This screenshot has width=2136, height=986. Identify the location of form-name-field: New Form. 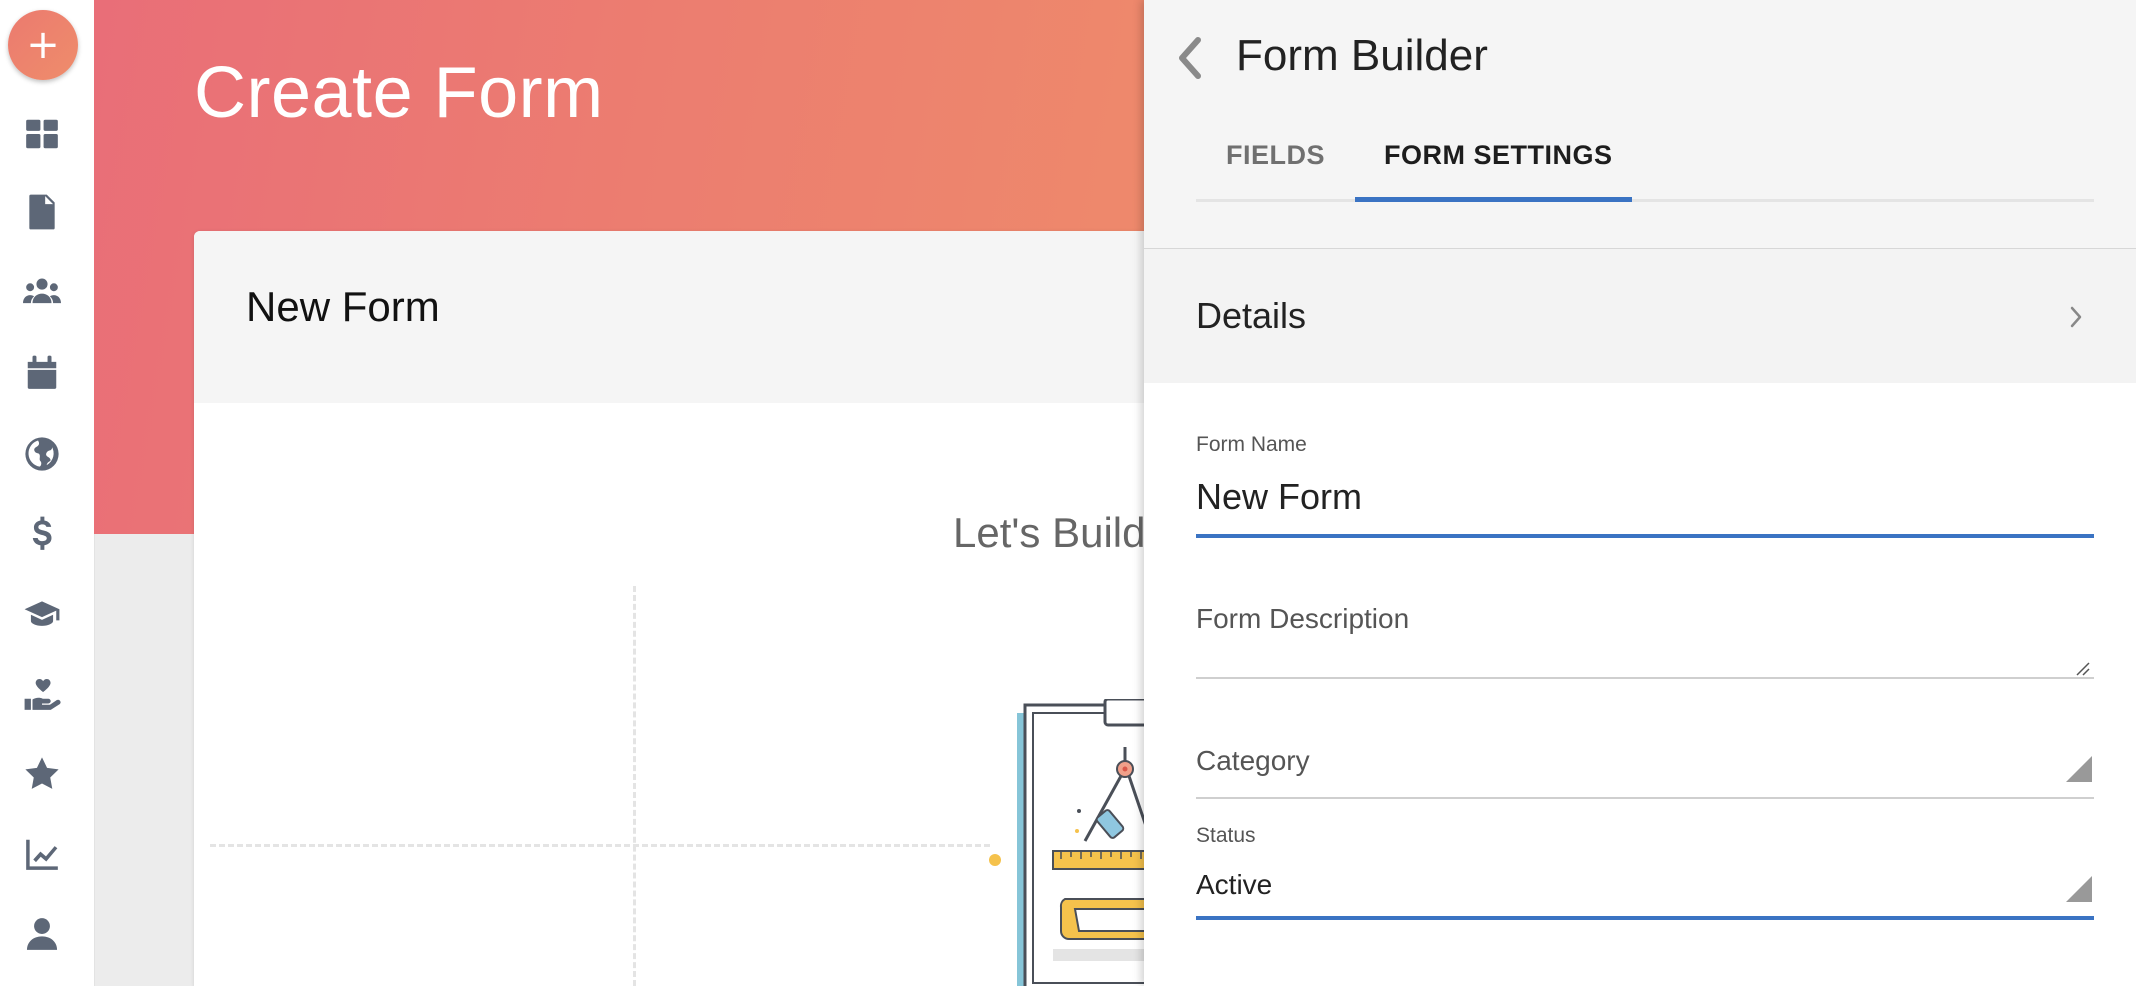
(1279, 497).